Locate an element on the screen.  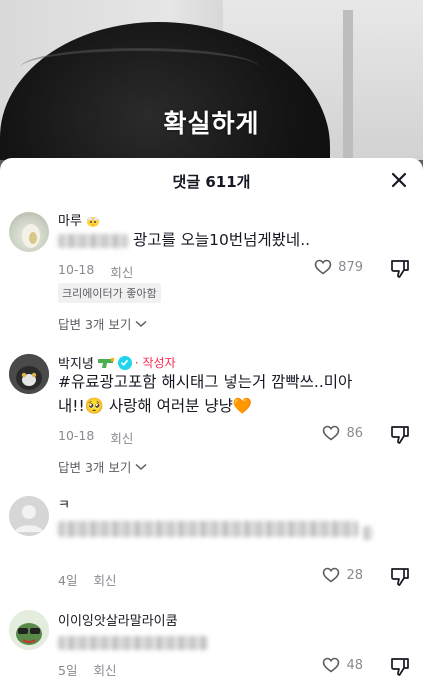
chick-emoji-icon is located at coordinates (93, 221).